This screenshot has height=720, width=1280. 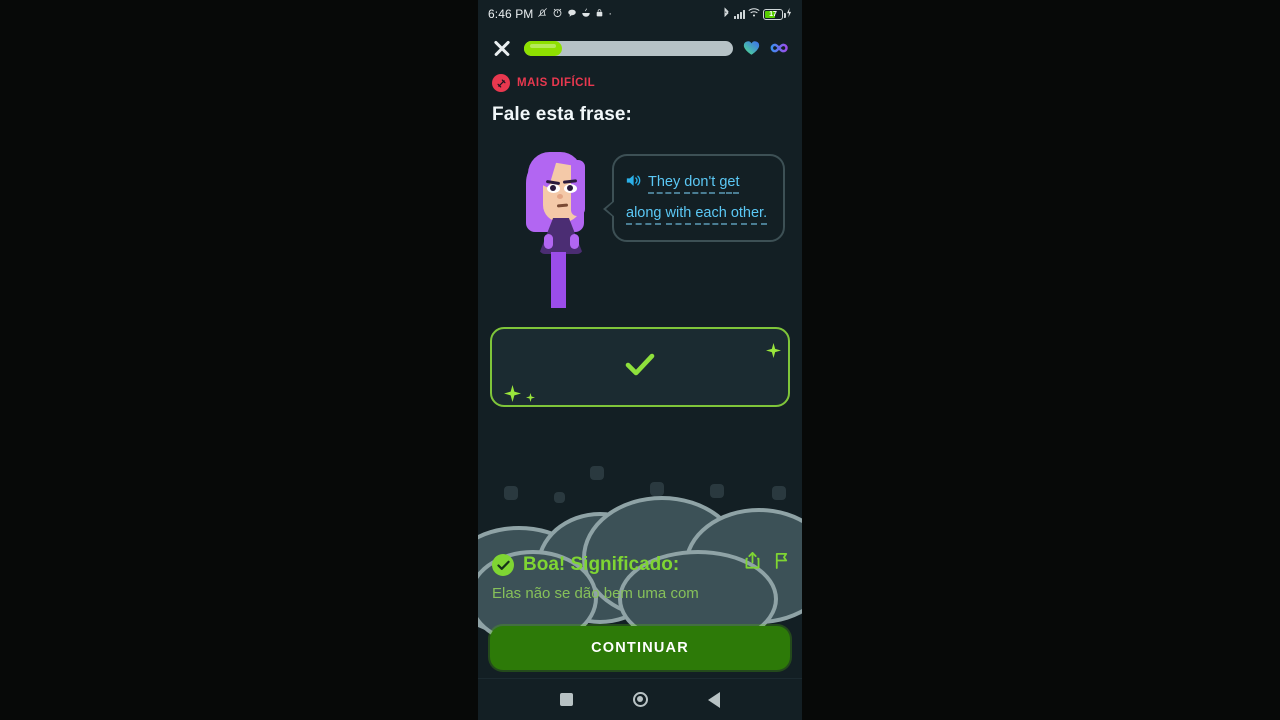 I want to click on character-avatar, so click(x=555, y=228).